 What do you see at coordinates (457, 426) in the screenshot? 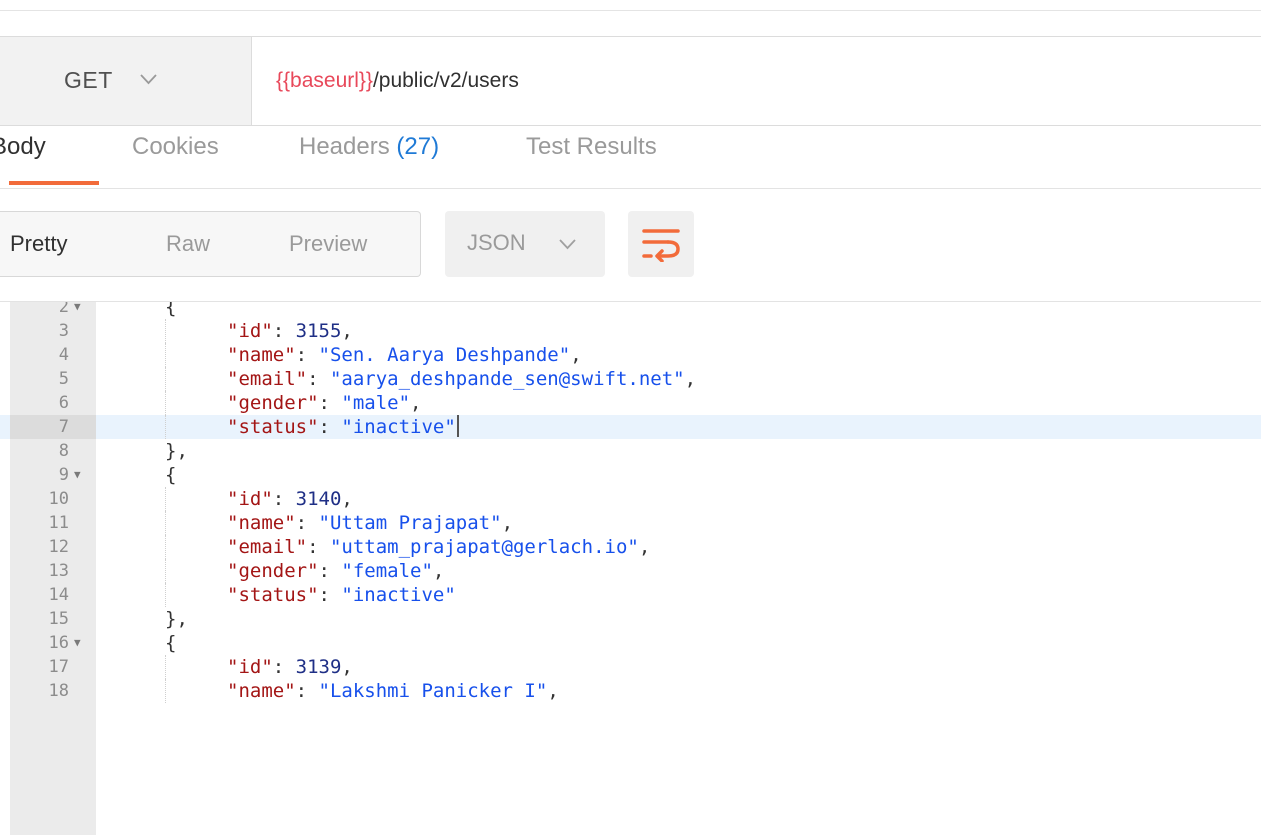
I see `text-cursor` at bounding box center [457, 426].